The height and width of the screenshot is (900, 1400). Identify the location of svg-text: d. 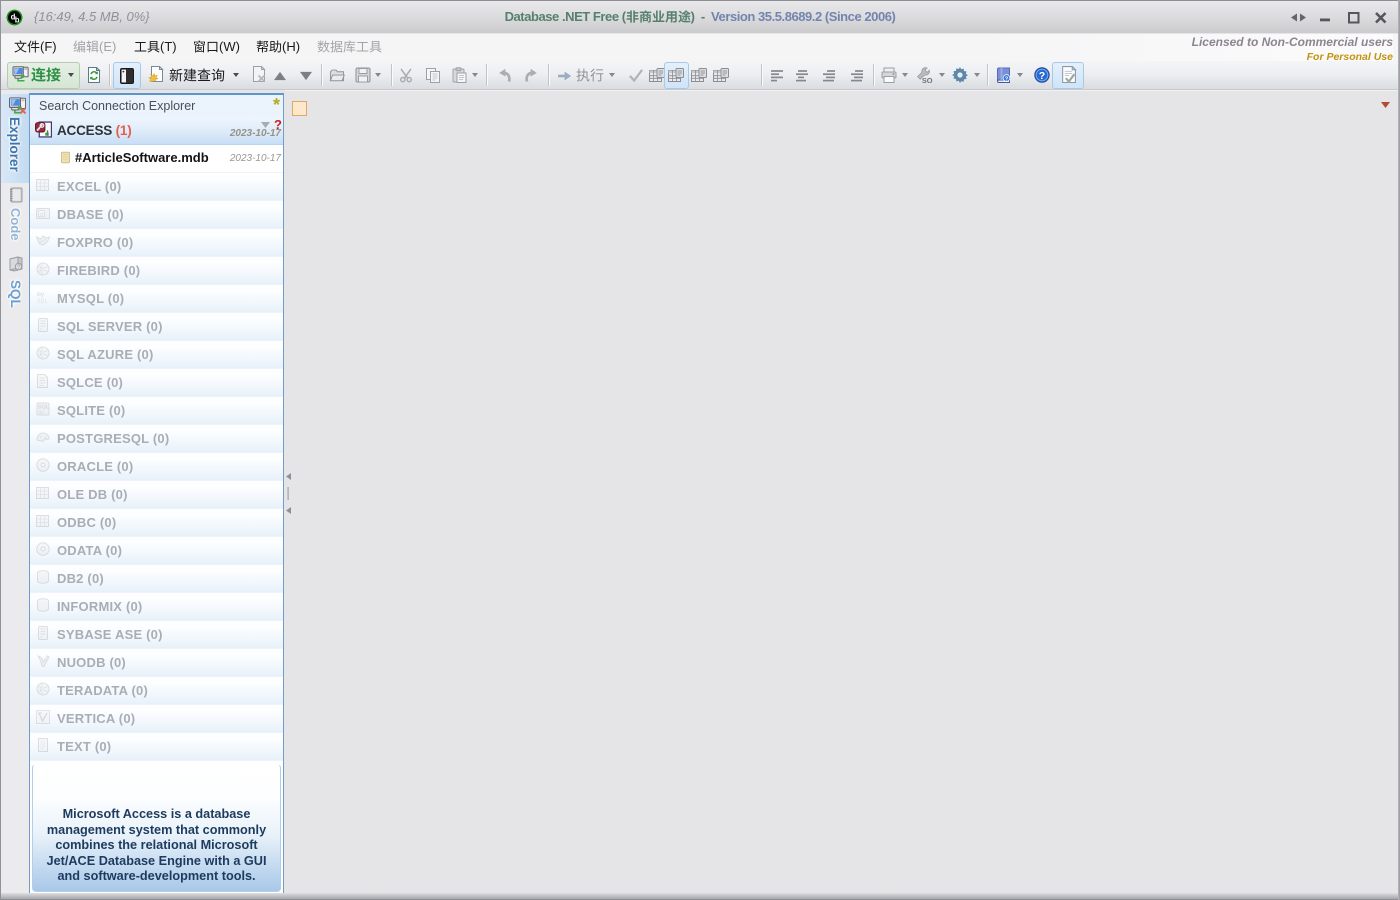
(41, 215).